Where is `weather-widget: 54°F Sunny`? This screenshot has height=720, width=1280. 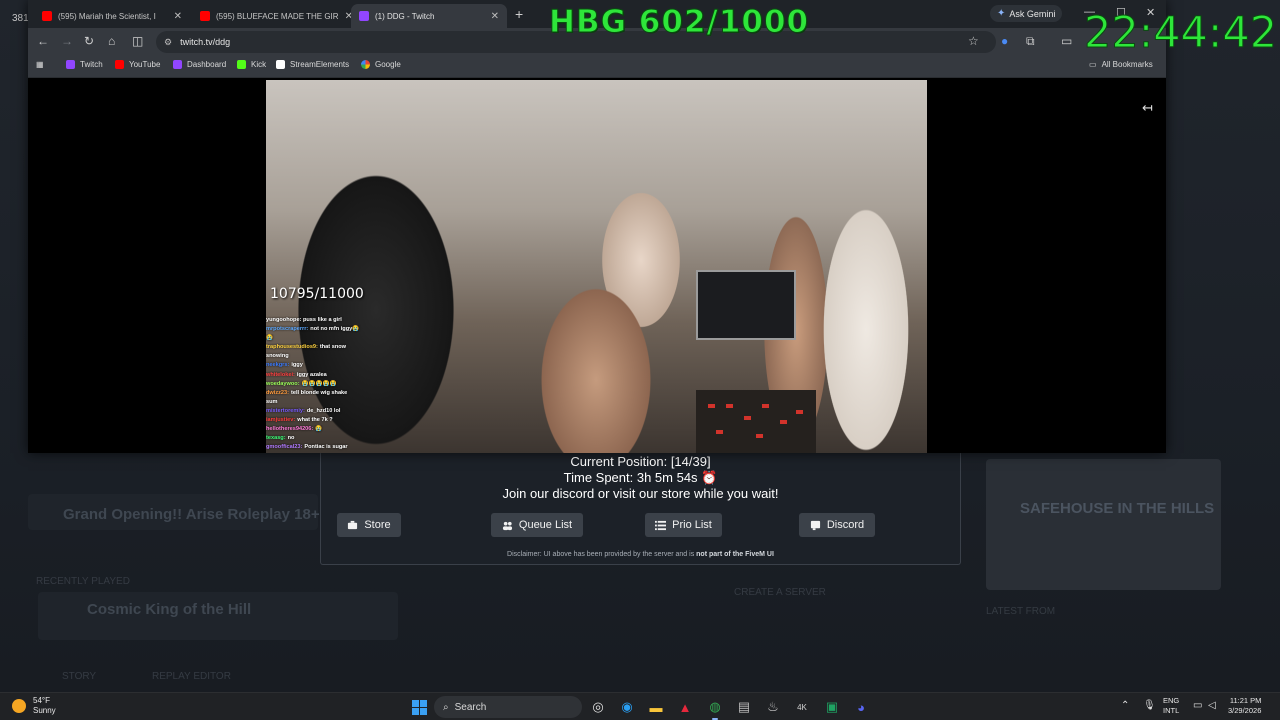 weather-widget: 54°F Sunny is located at coordinates (34, 706).